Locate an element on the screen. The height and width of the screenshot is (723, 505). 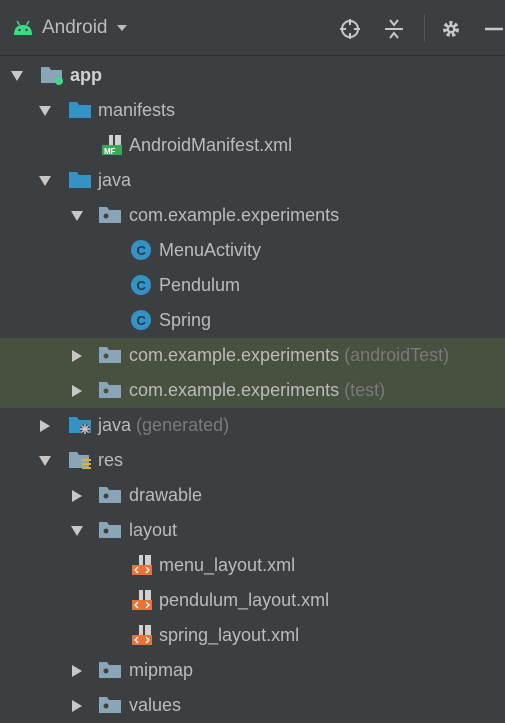
dropdown-arrow-icon is located at coordinates (121, 28).